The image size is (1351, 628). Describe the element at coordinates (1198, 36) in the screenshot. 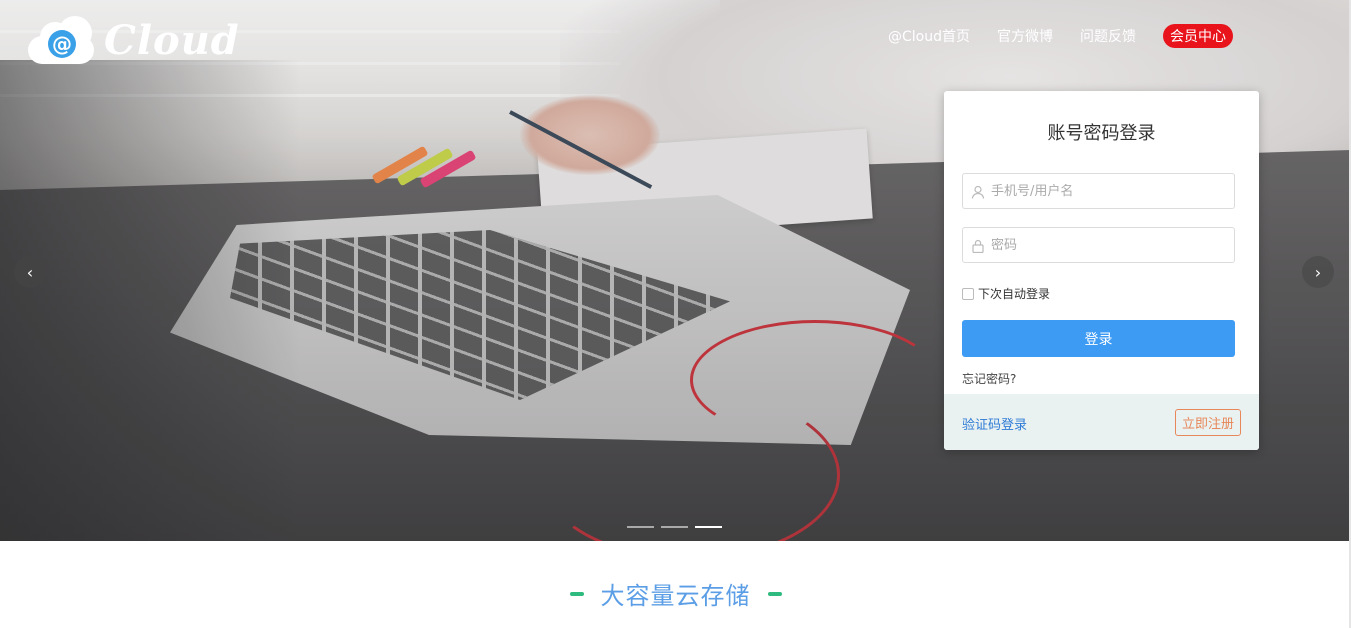

I see `nav-link-member-center: 会员中心` at that location.